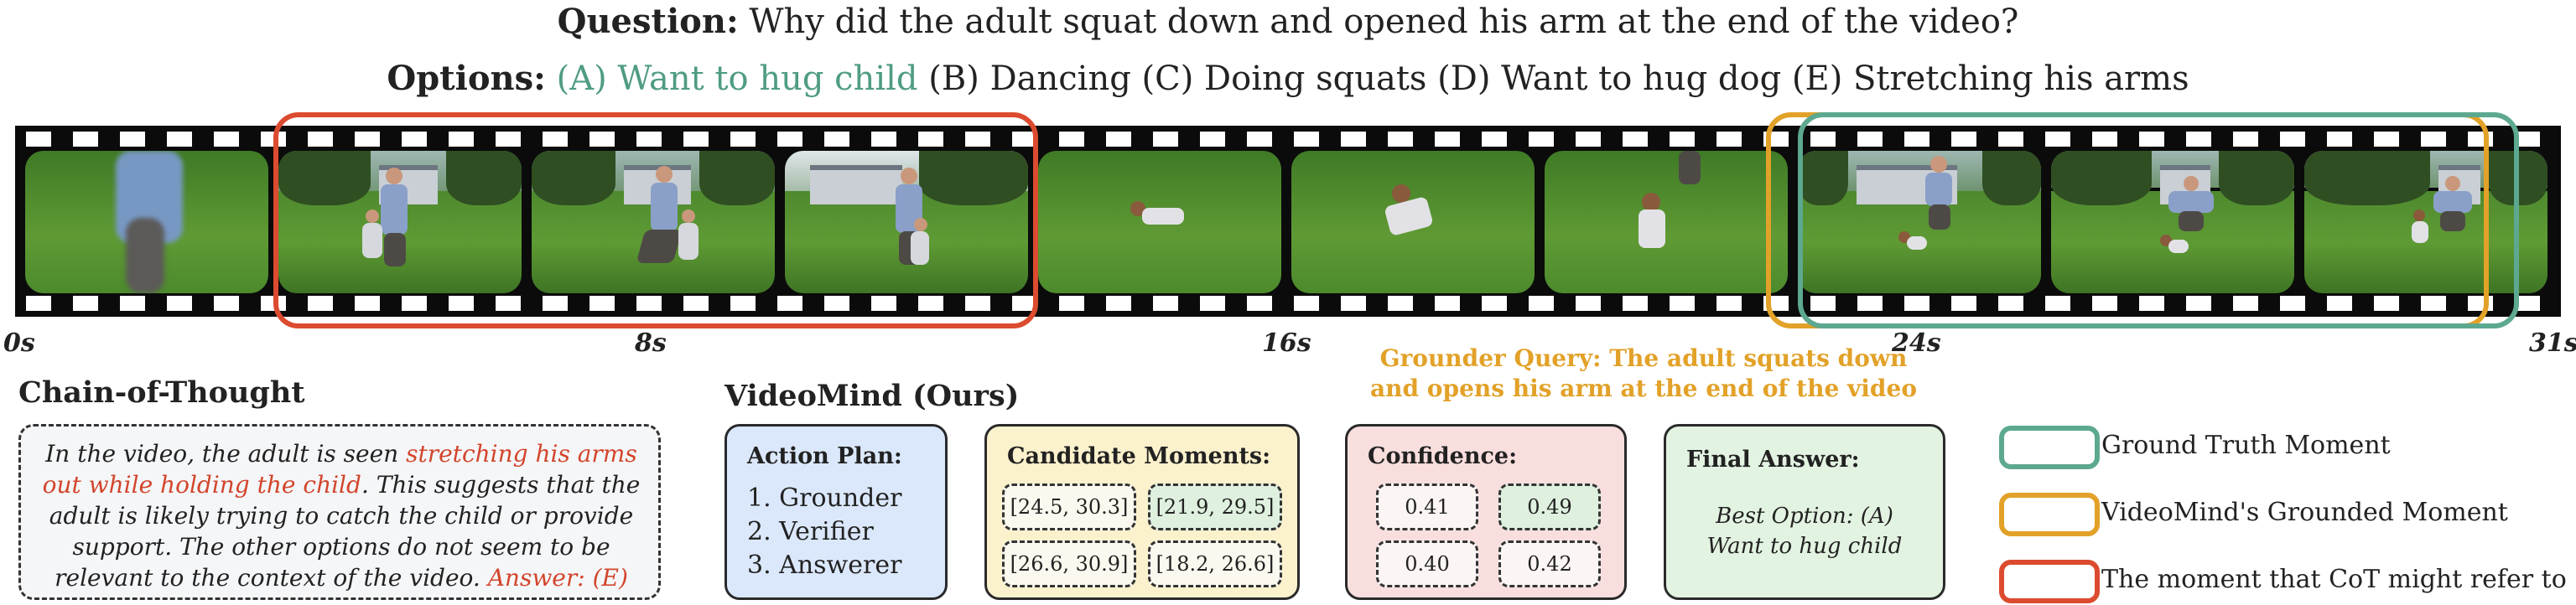 This screenshot has width=2576, height=605. I want to click on timeline-label-0s: 0s, so click(19, 343).